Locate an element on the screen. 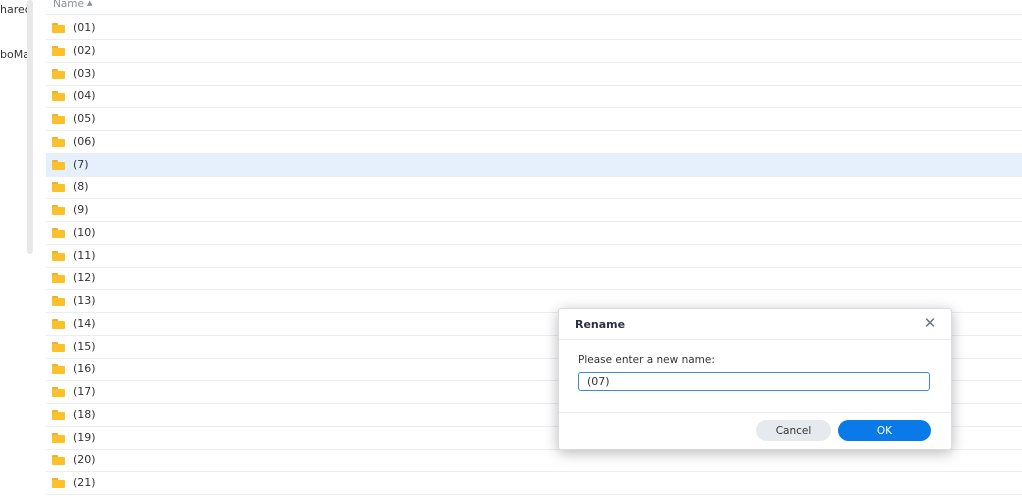  table-row: (05) is located at coordinates (534, 119).